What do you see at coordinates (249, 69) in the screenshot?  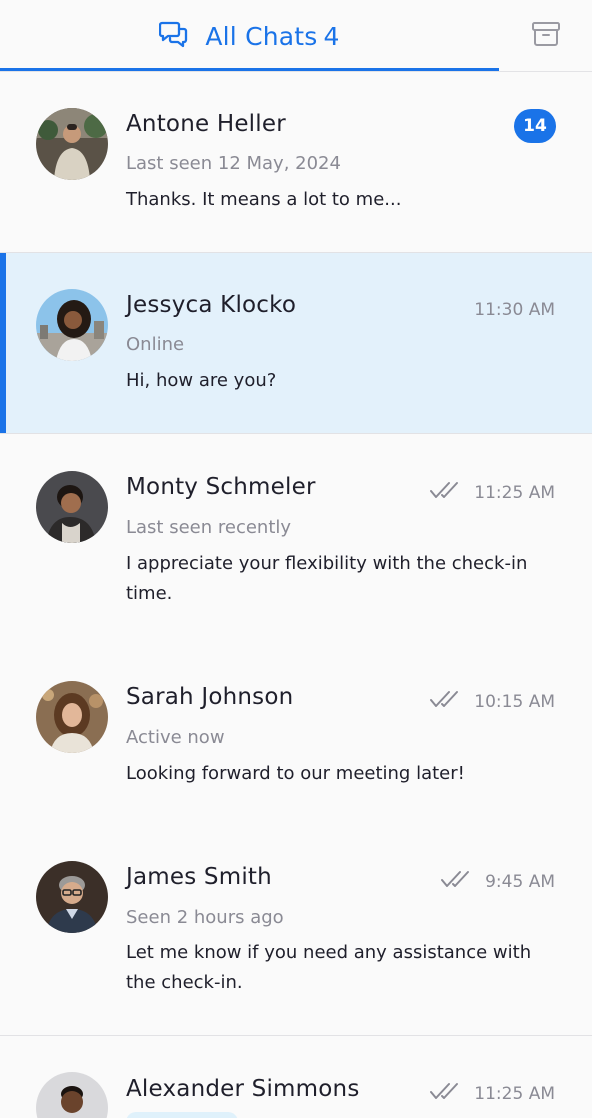 I see `active-tab-indicator` at bounding box center [249, 69].